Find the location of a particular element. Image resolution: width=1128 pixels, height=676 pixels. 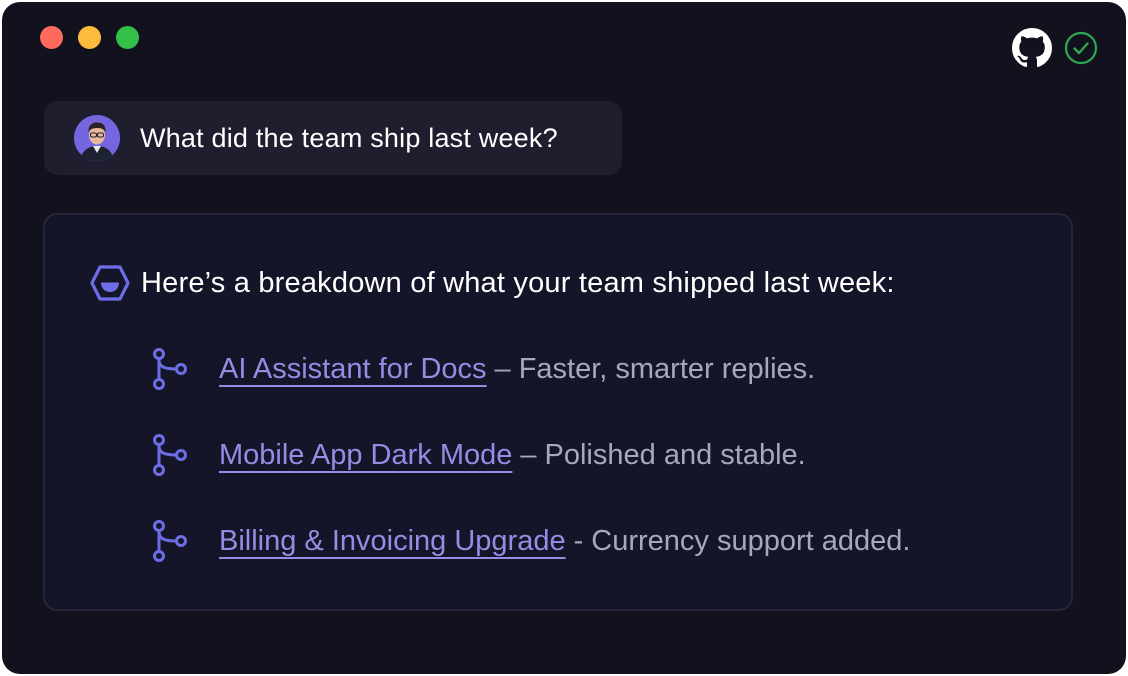

item-description: Polished and stable. is located at coordinates (675, 454).